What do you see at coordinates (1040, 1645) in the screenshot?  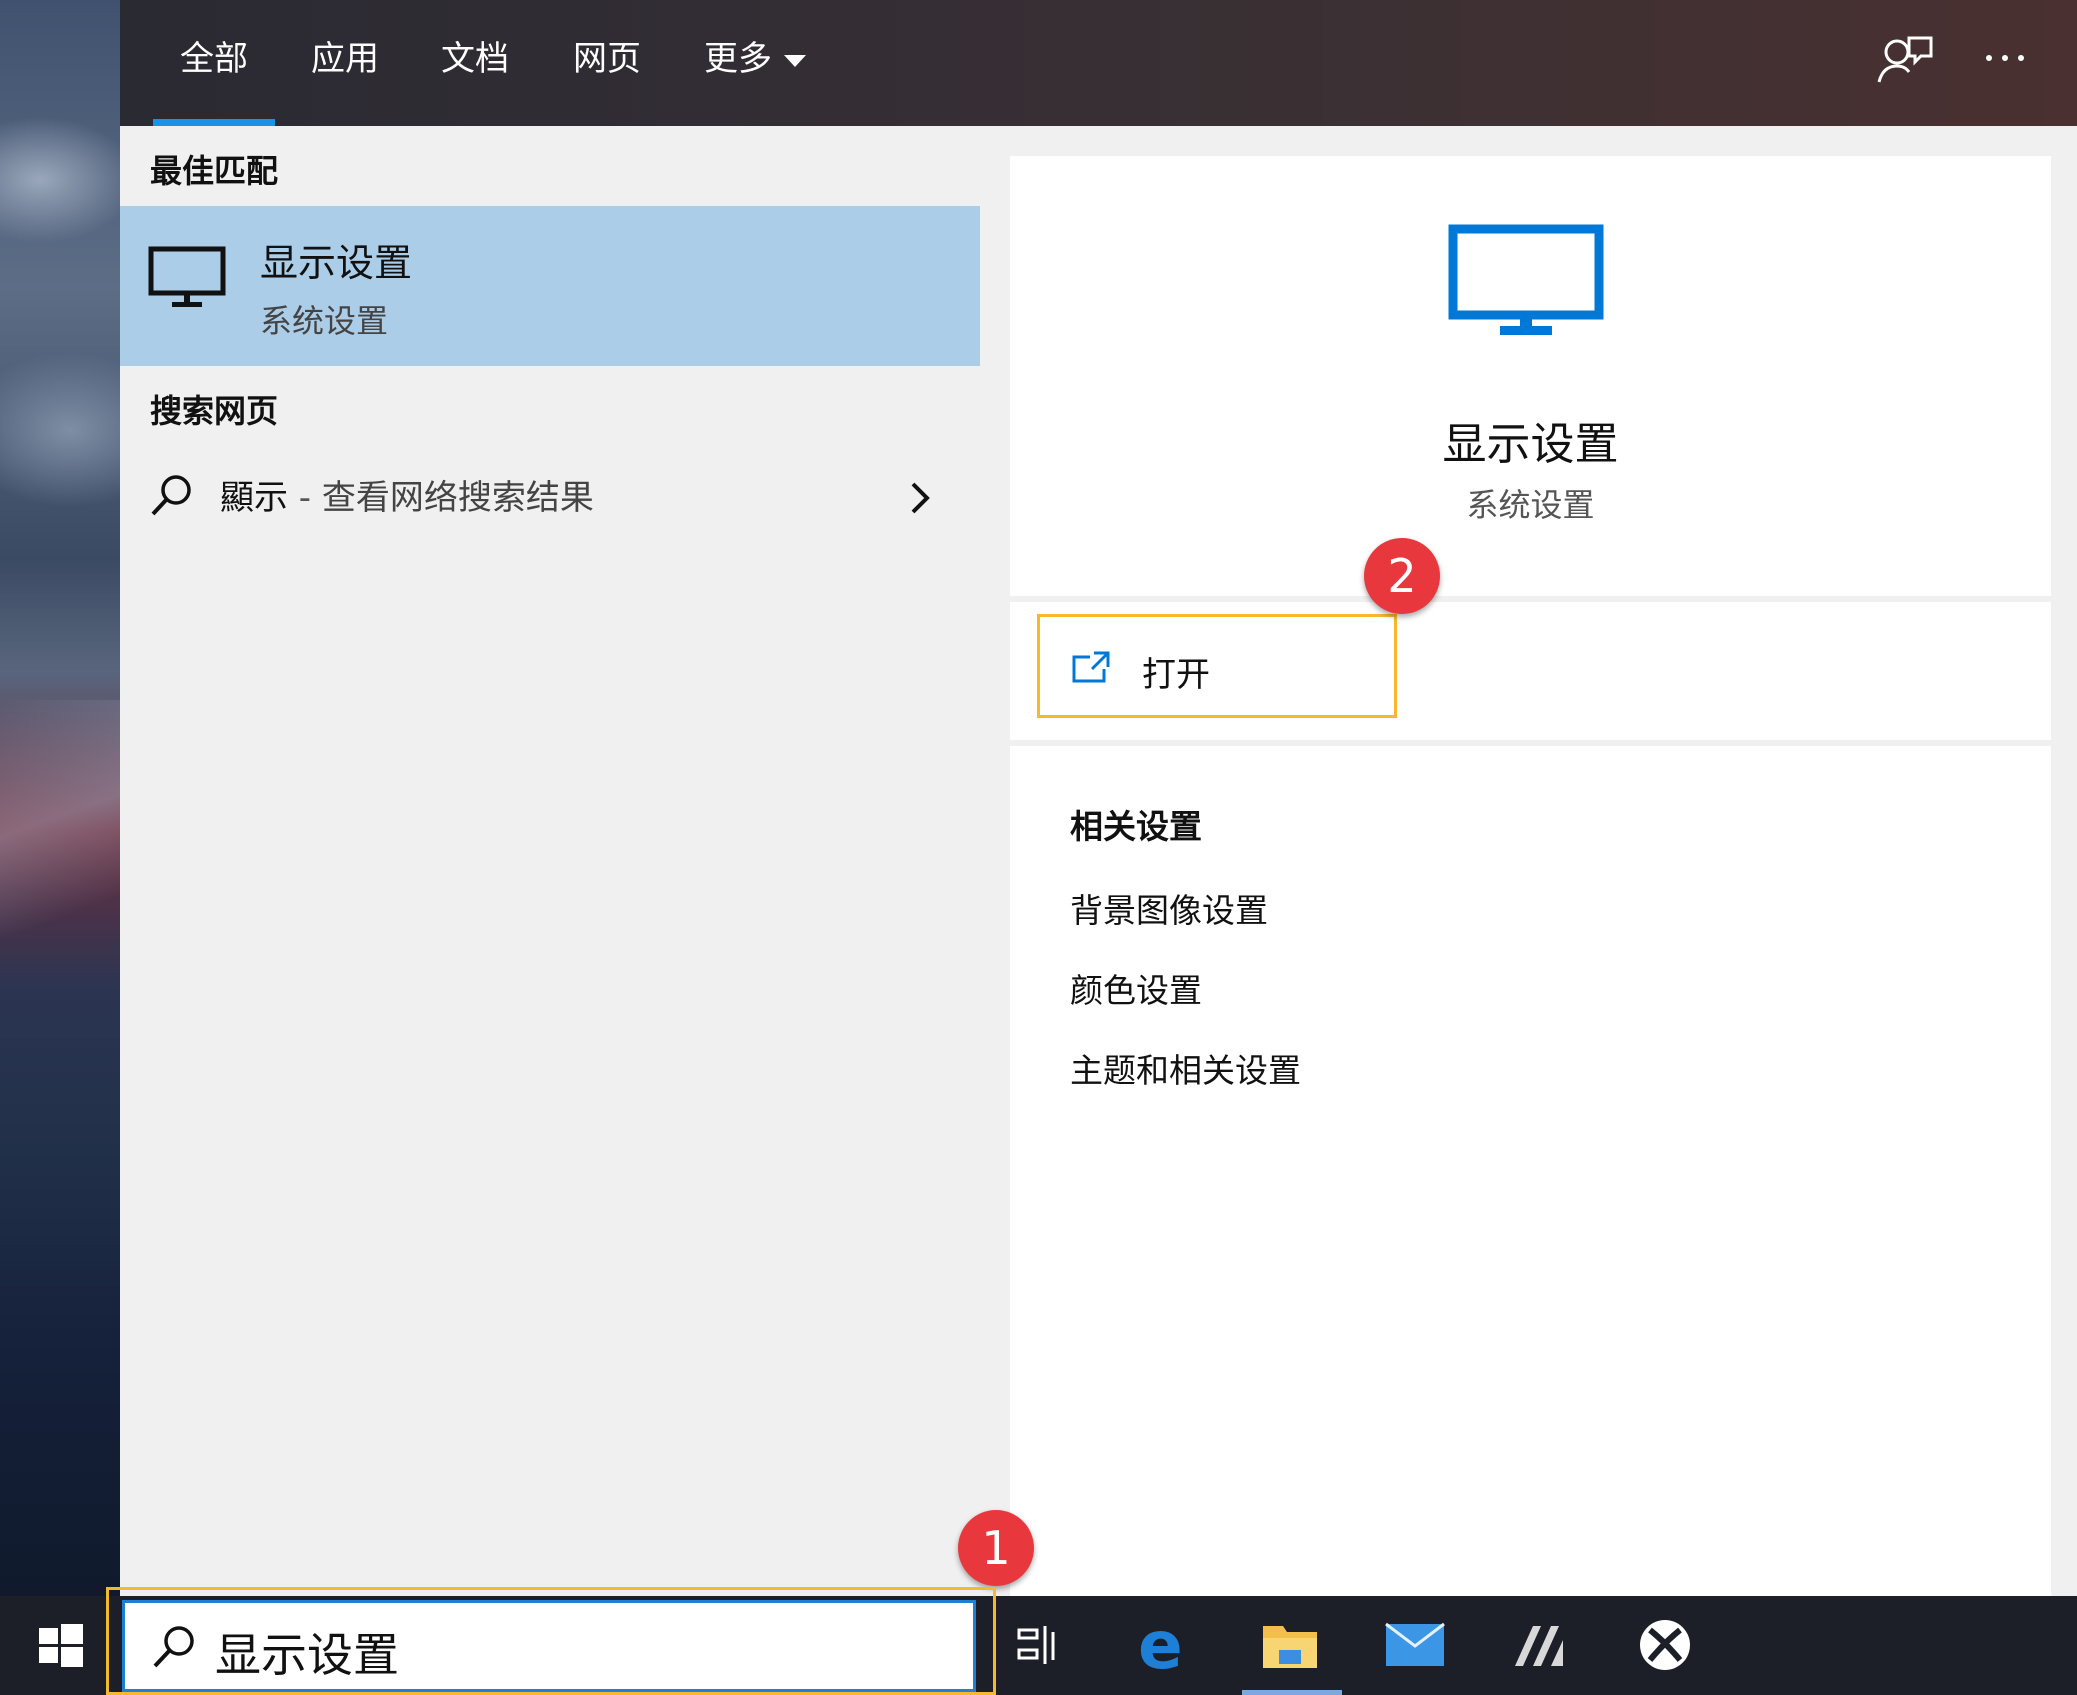 I see `task-view-icon` at bounding box center [1040, 1645].